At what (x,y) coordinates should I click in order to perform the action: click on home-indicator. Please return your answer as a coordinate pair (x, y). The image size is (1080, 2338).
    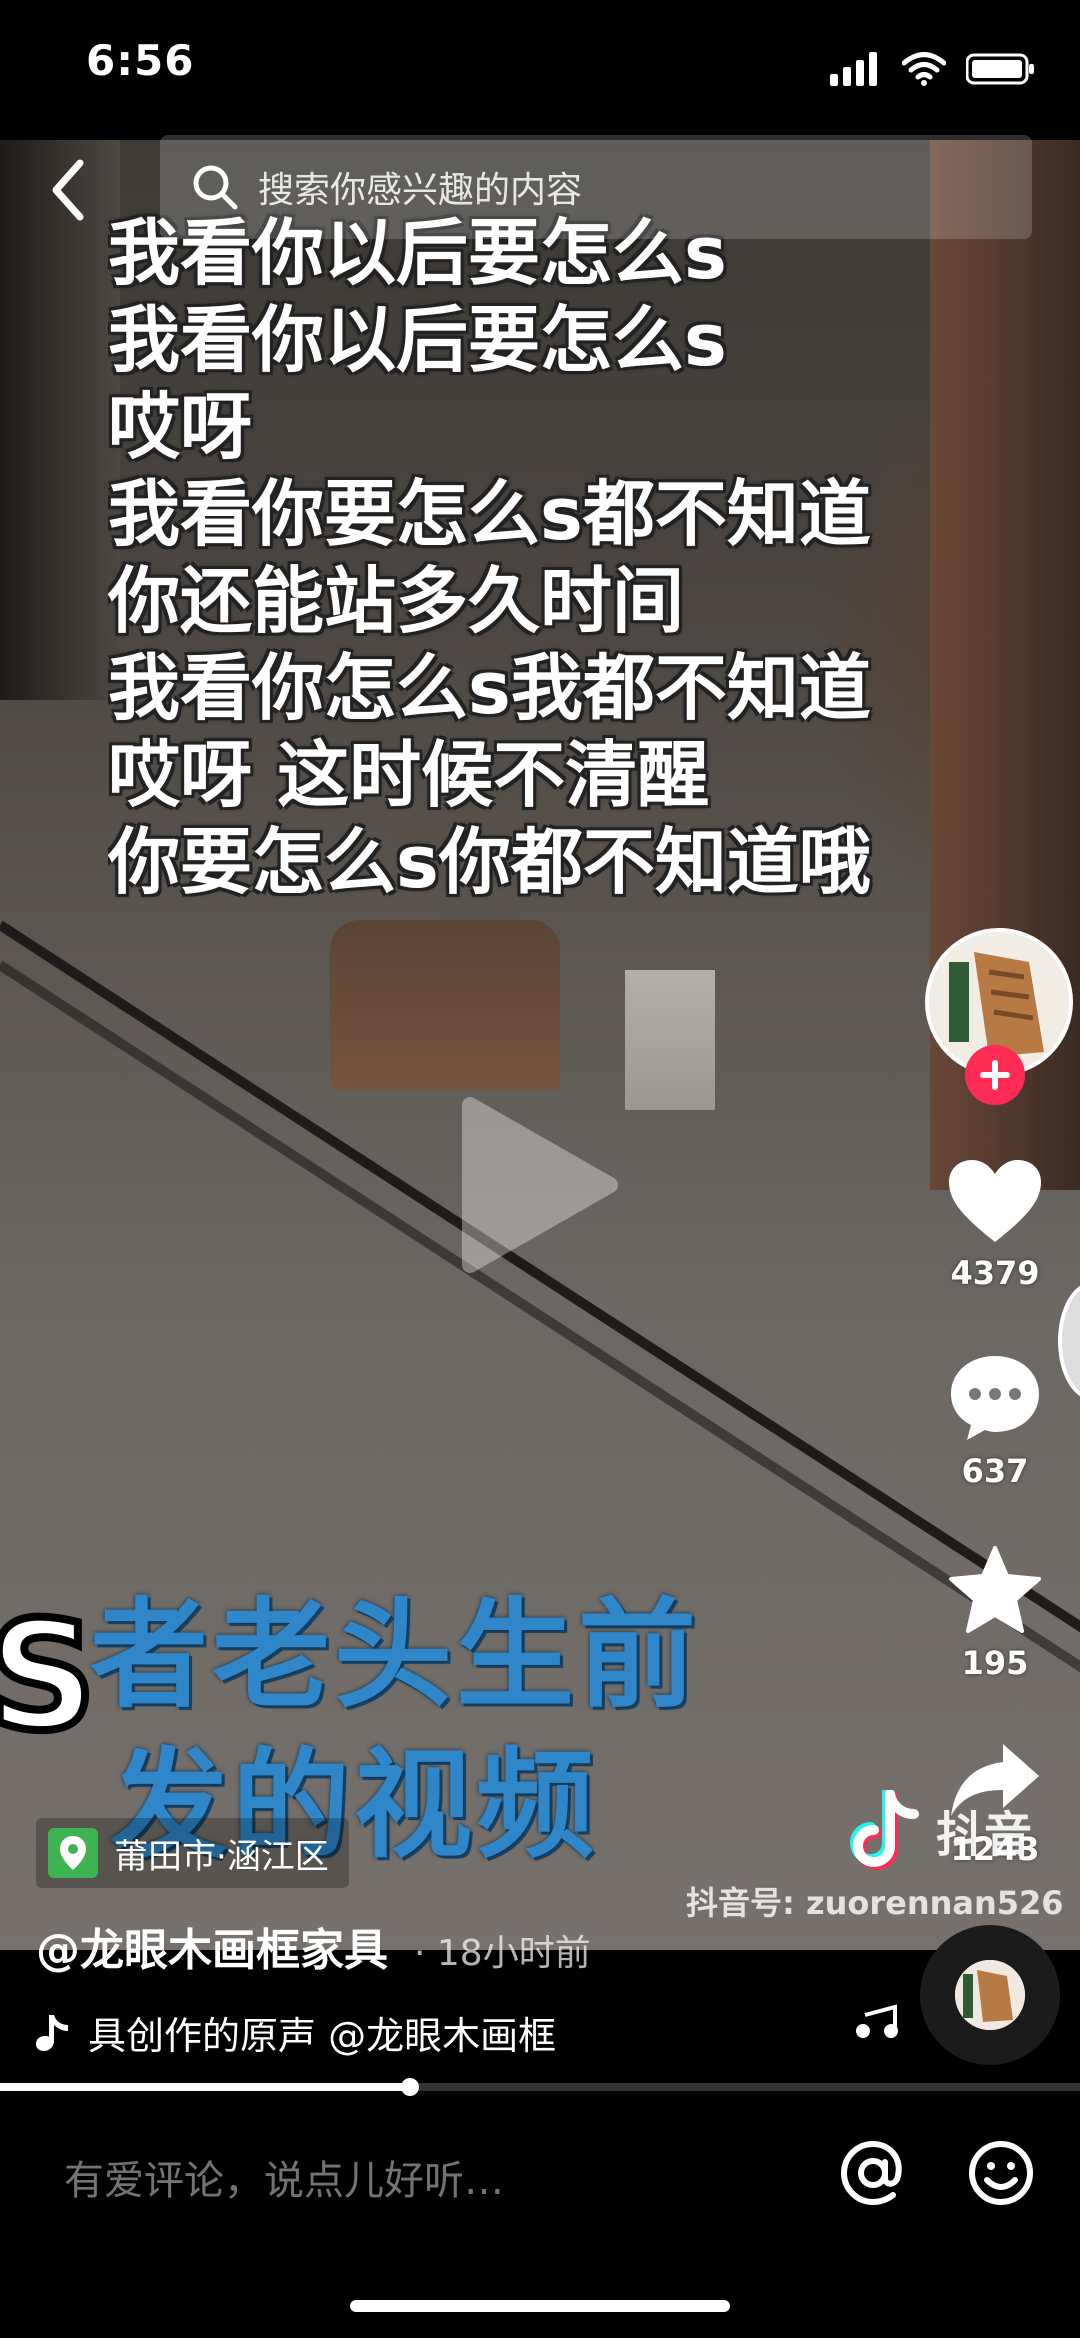
    Looking at the image, I should click on (540, 2306).